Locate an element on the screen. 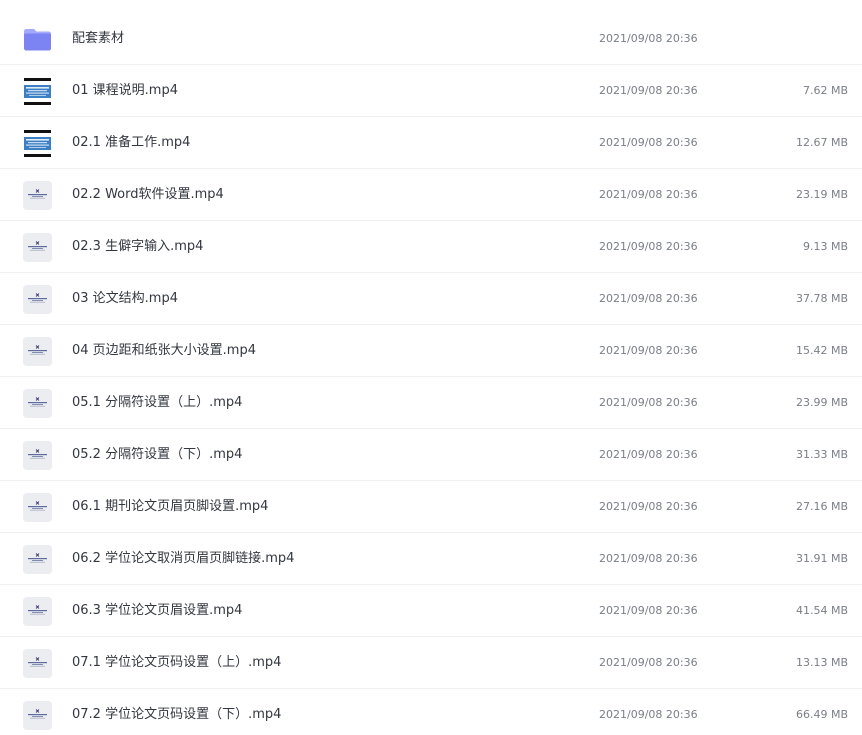  file-size: 23.19 MB is located at coordinates (821, 194).